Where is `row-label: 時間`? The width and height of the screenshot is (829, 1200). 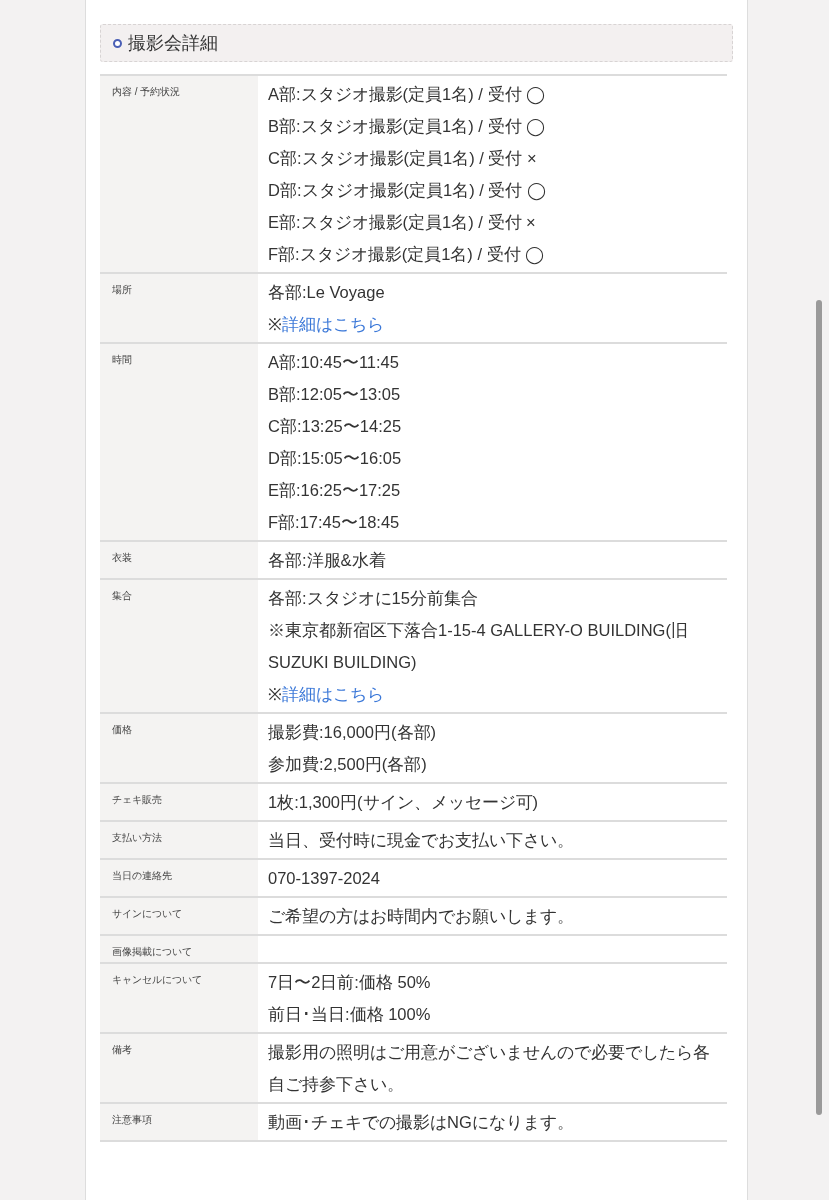
row-label: 時間 is located at coordinates (179, 442).